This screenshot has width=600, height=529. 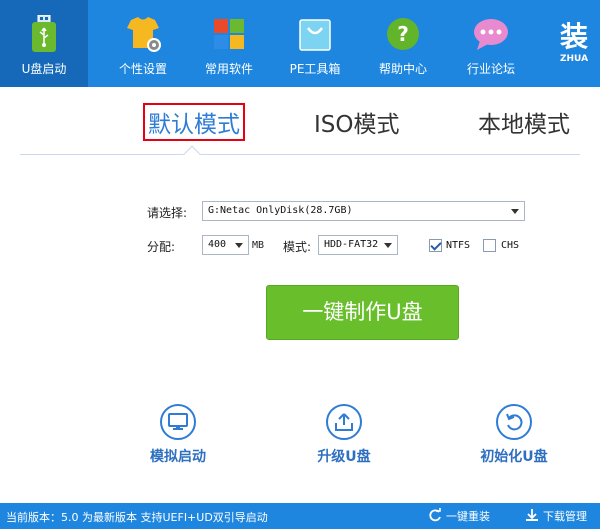 I want to click on version-status: 当前版本：5.0 为最新版本 支持UEFI+UD双引导启动, so click(x=137, y=517).